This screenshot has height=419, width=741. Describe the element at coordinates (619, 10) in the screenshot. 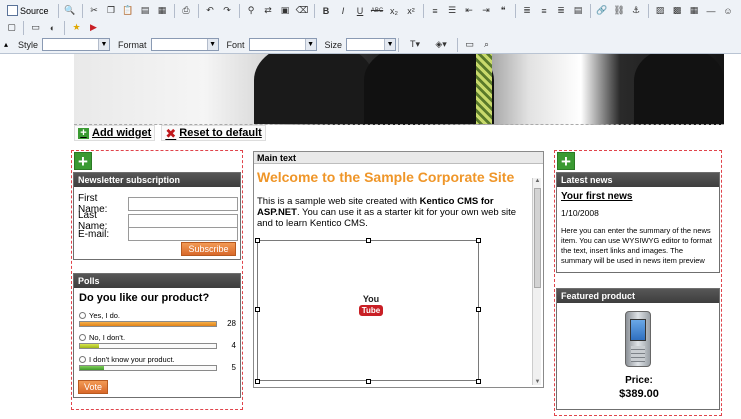

I see `unlink-icon: ⛓` at that location.